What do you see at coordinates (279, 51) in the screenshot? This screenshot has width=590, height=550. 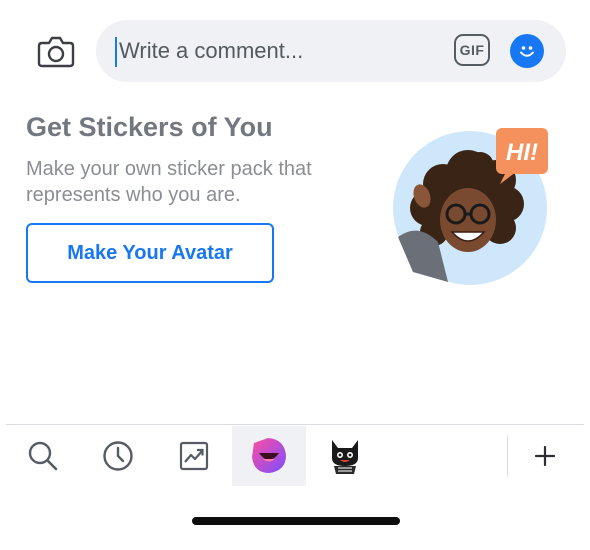 I see `comment-input` at bounding box center [279, 51].